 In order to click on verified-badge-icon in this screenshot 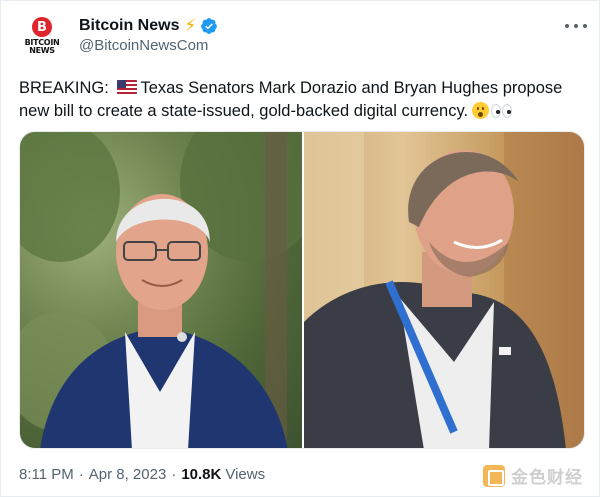, I will do `click(209, 26)`.